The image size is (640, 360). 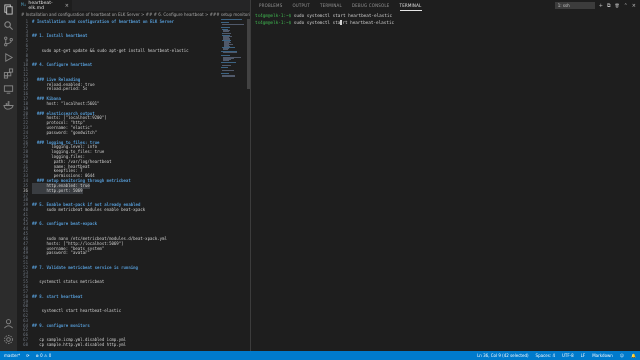 I want to click on minimap, so click(x=234, y=49).